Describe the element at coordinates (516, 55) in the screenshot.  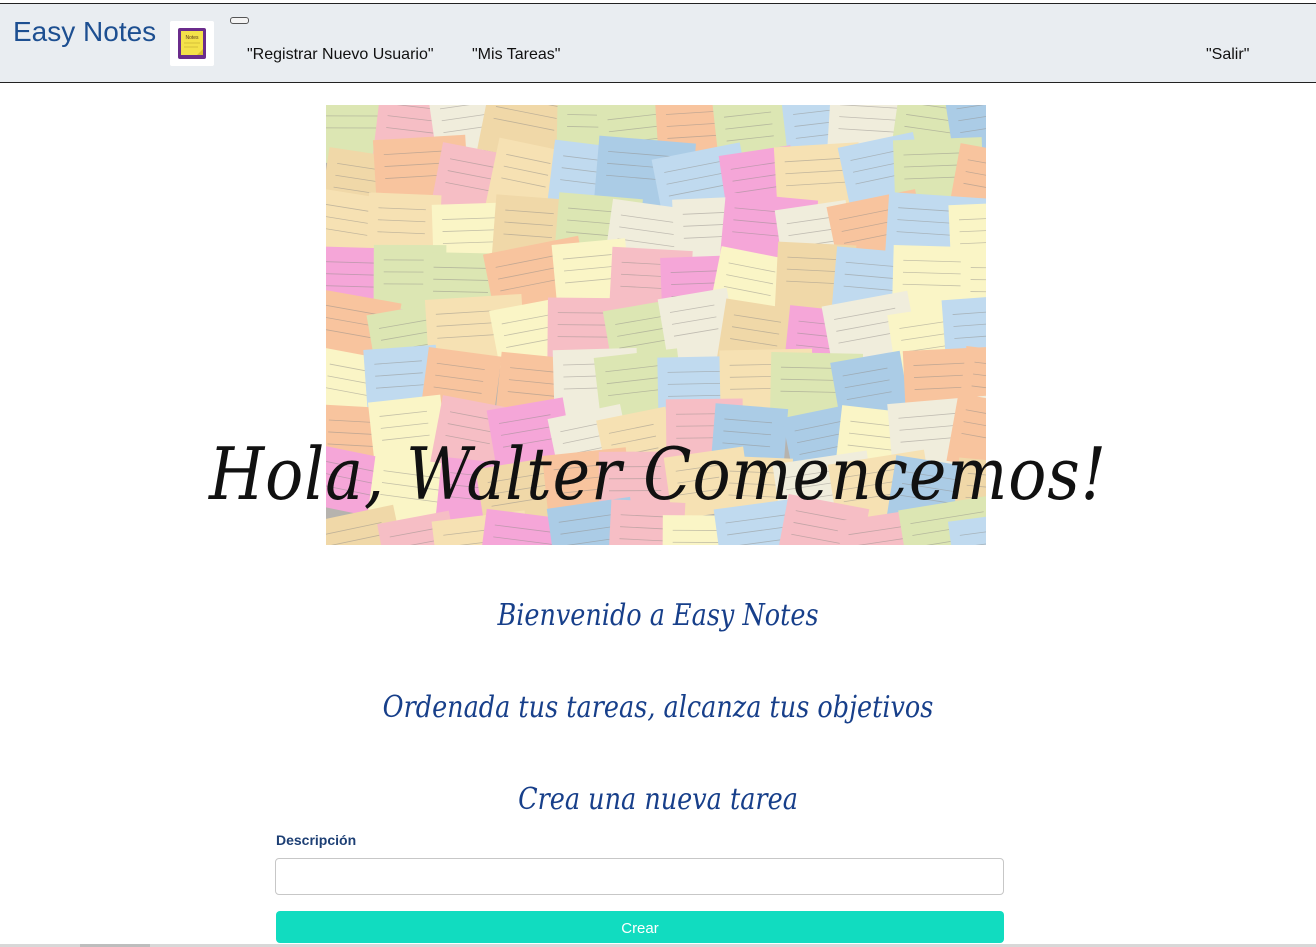
I see `nav-link-mis-tareas: "Mis Tareas"` at that location.